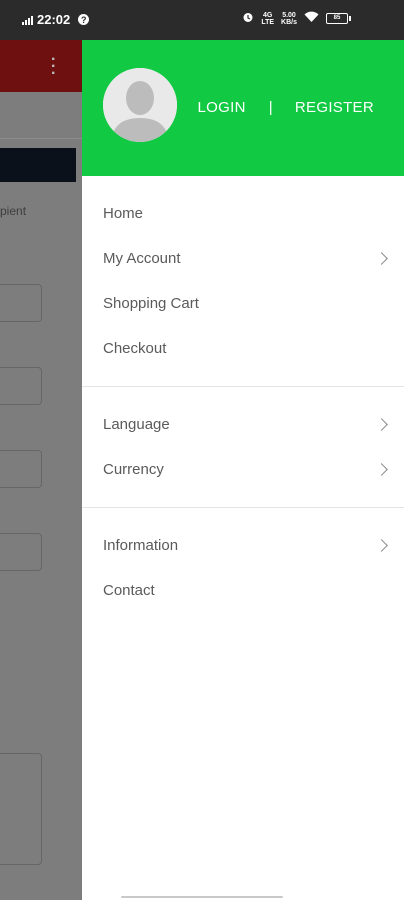 Image resolution: width=404 pixels, height=900 pixels. What do you see at coordinates (41, 66) in the screenshot?
I see `background-app-header: · · ·` at bounding box center [41, 66].